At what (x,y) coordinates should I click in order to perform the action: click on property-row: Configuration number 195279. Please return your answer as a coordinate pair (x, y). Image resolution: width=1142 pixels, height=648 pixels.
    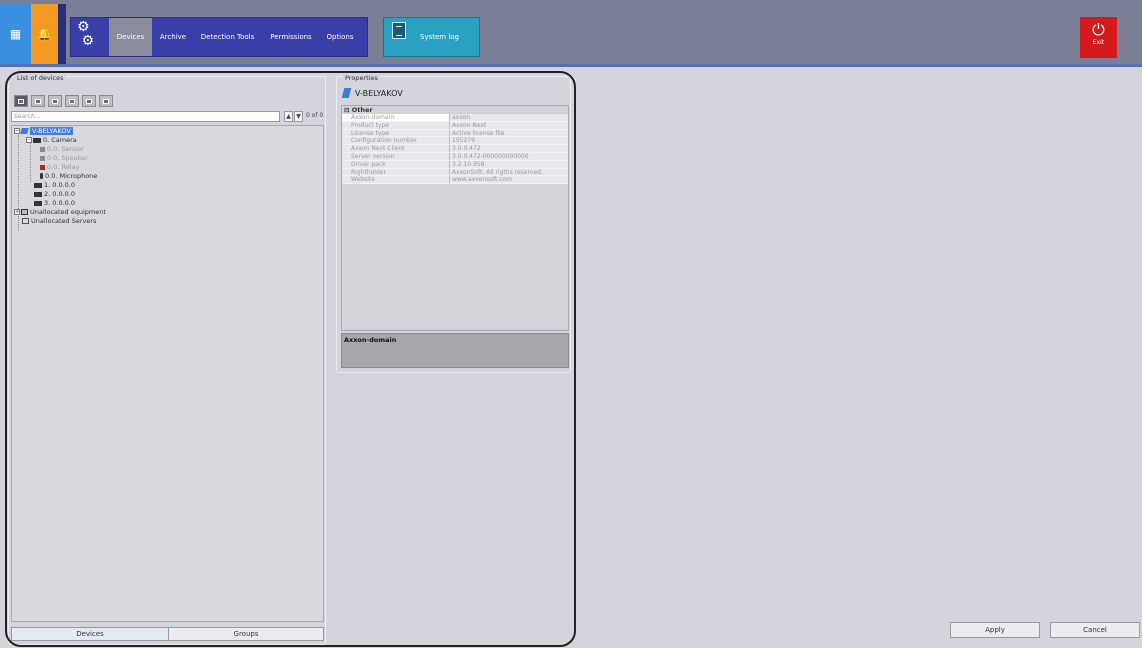
    Looking at the image, I should click on (455, 141).